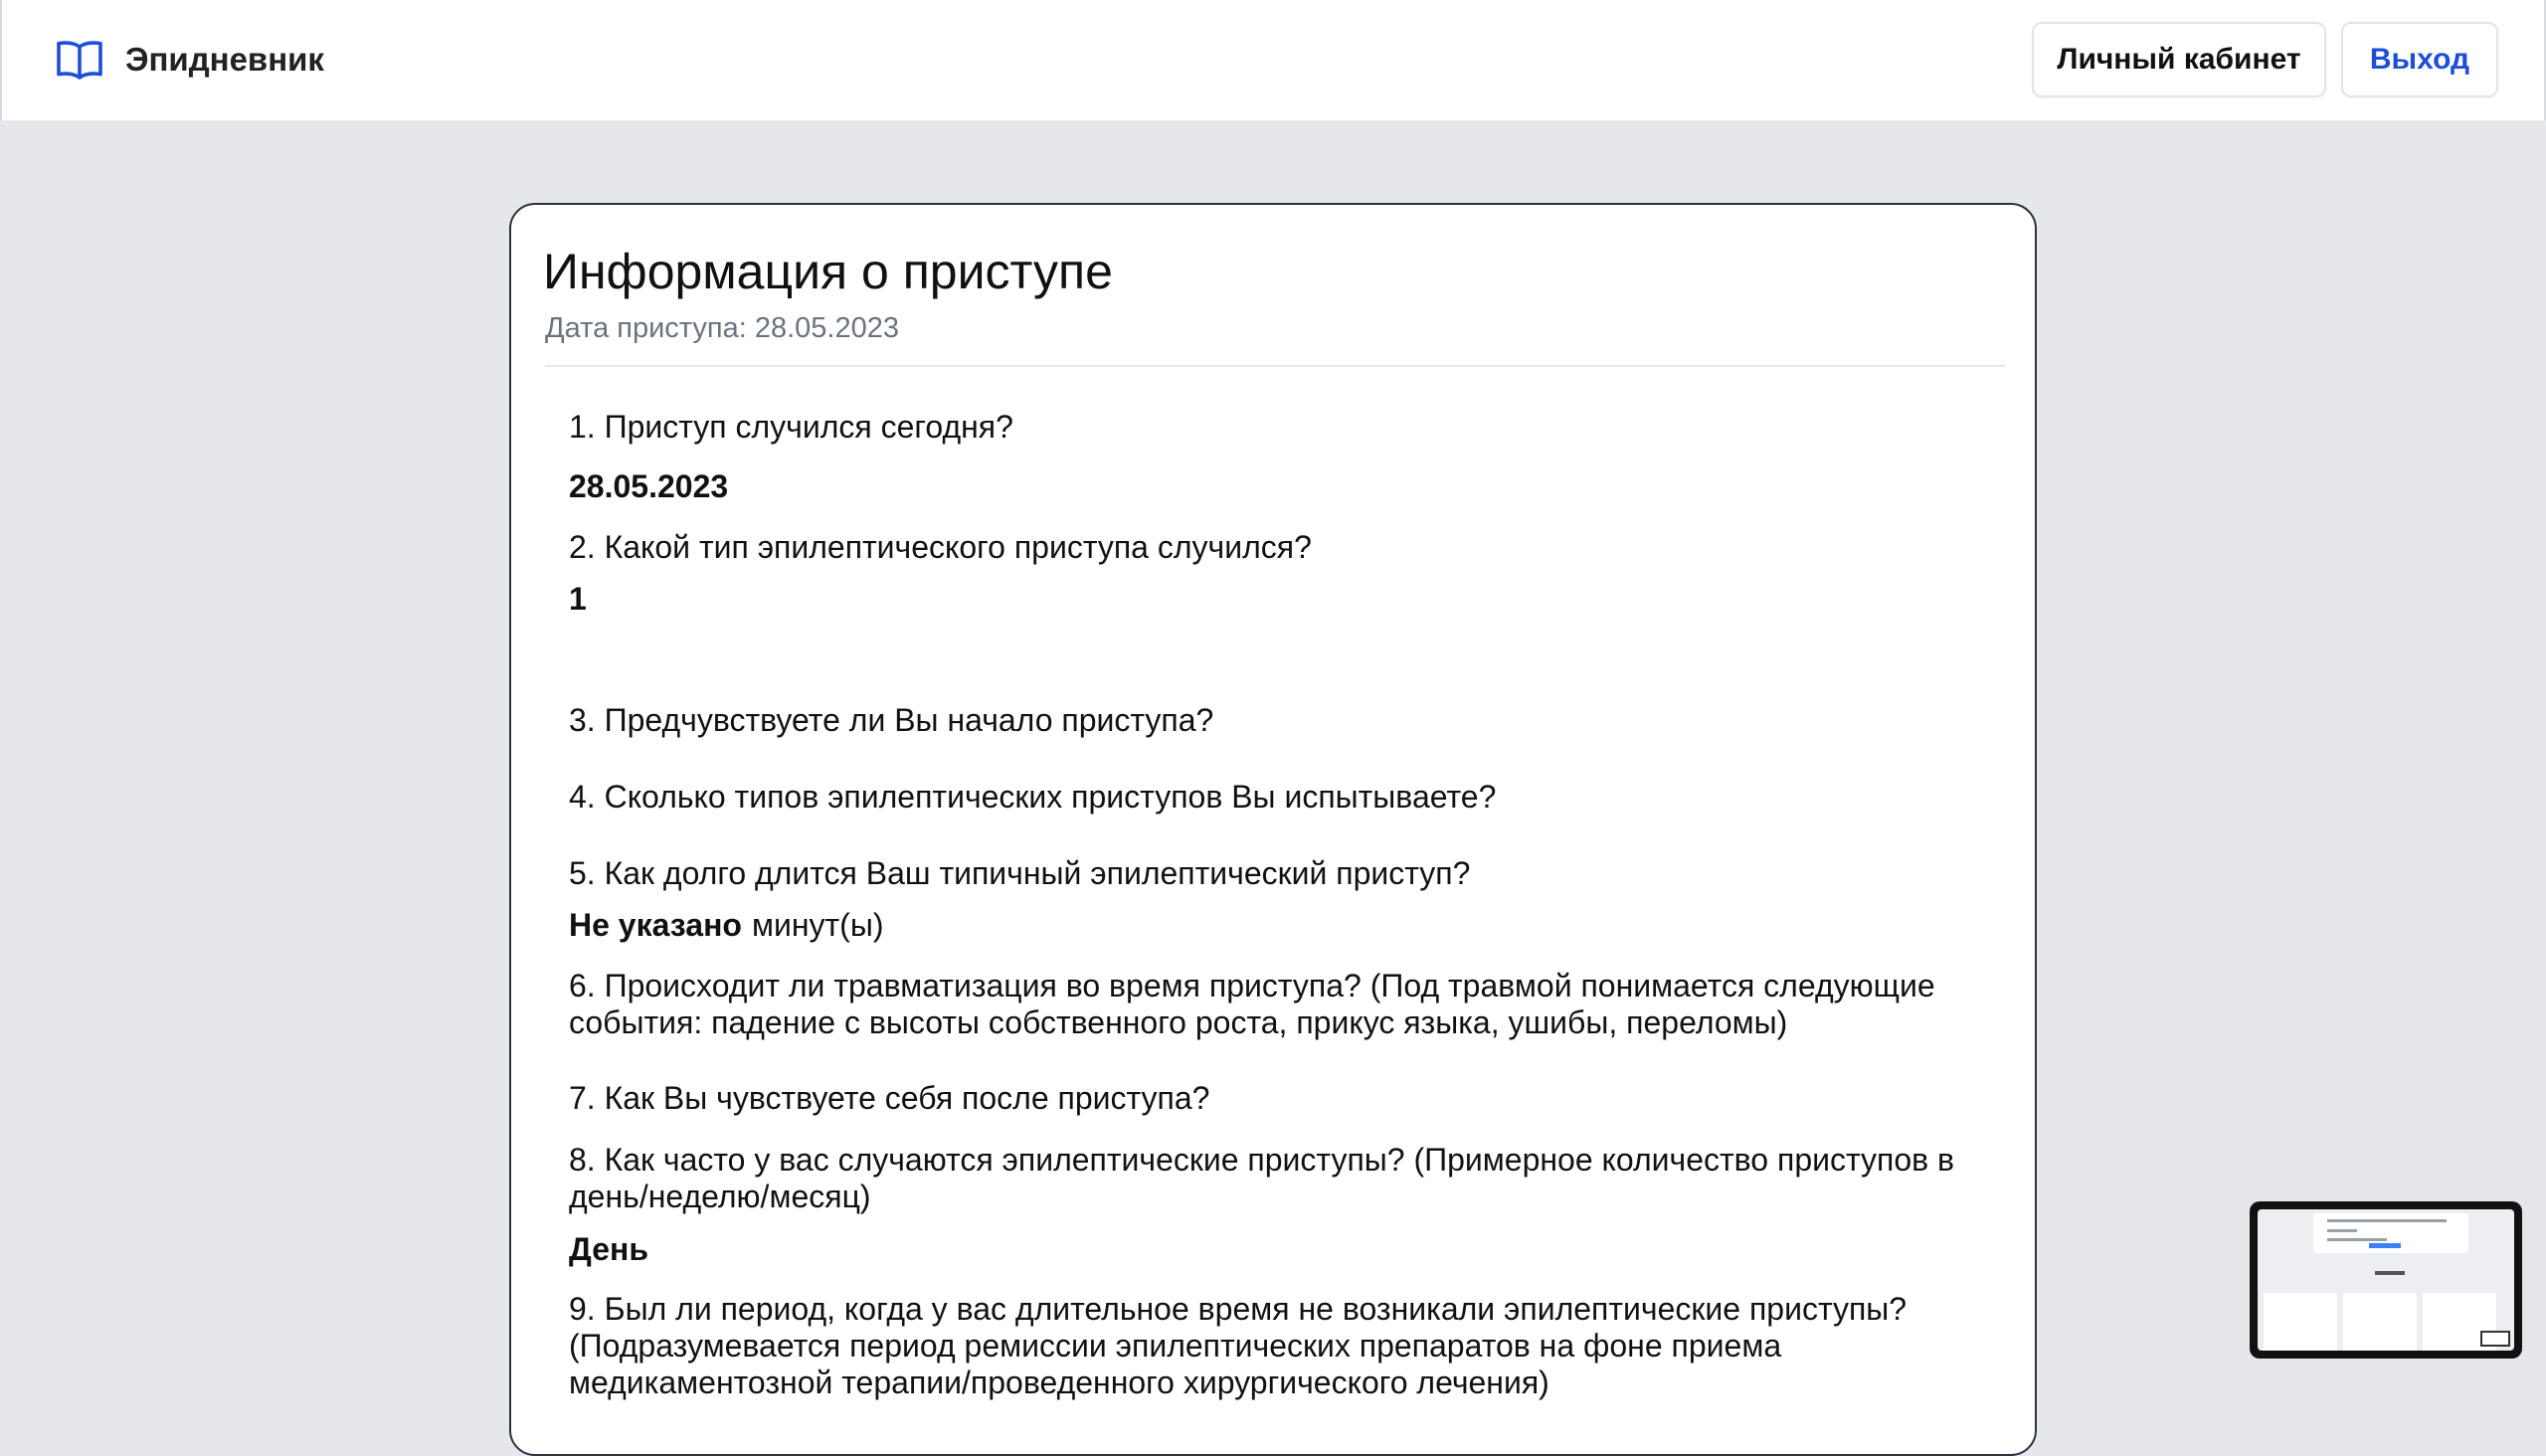 This screenshot has width=2546, height=1456. Describe the element at coordinates (2495, 1339) in the screenshot. I see `preview-corner-frame` at that location.